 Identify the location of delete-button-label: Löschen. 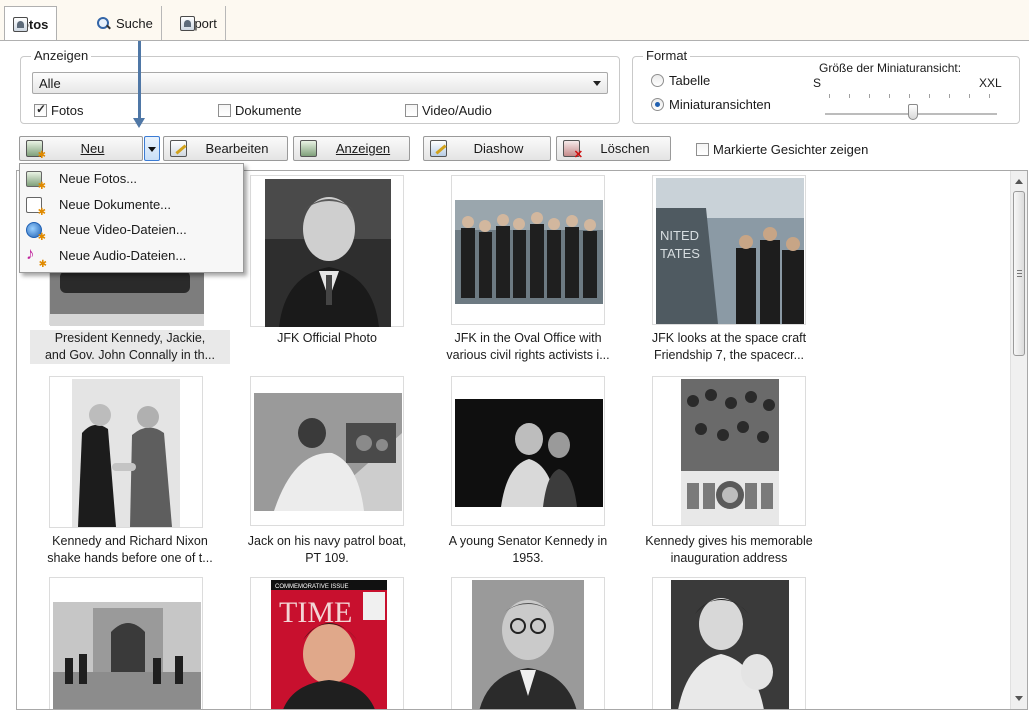
(625, 148).